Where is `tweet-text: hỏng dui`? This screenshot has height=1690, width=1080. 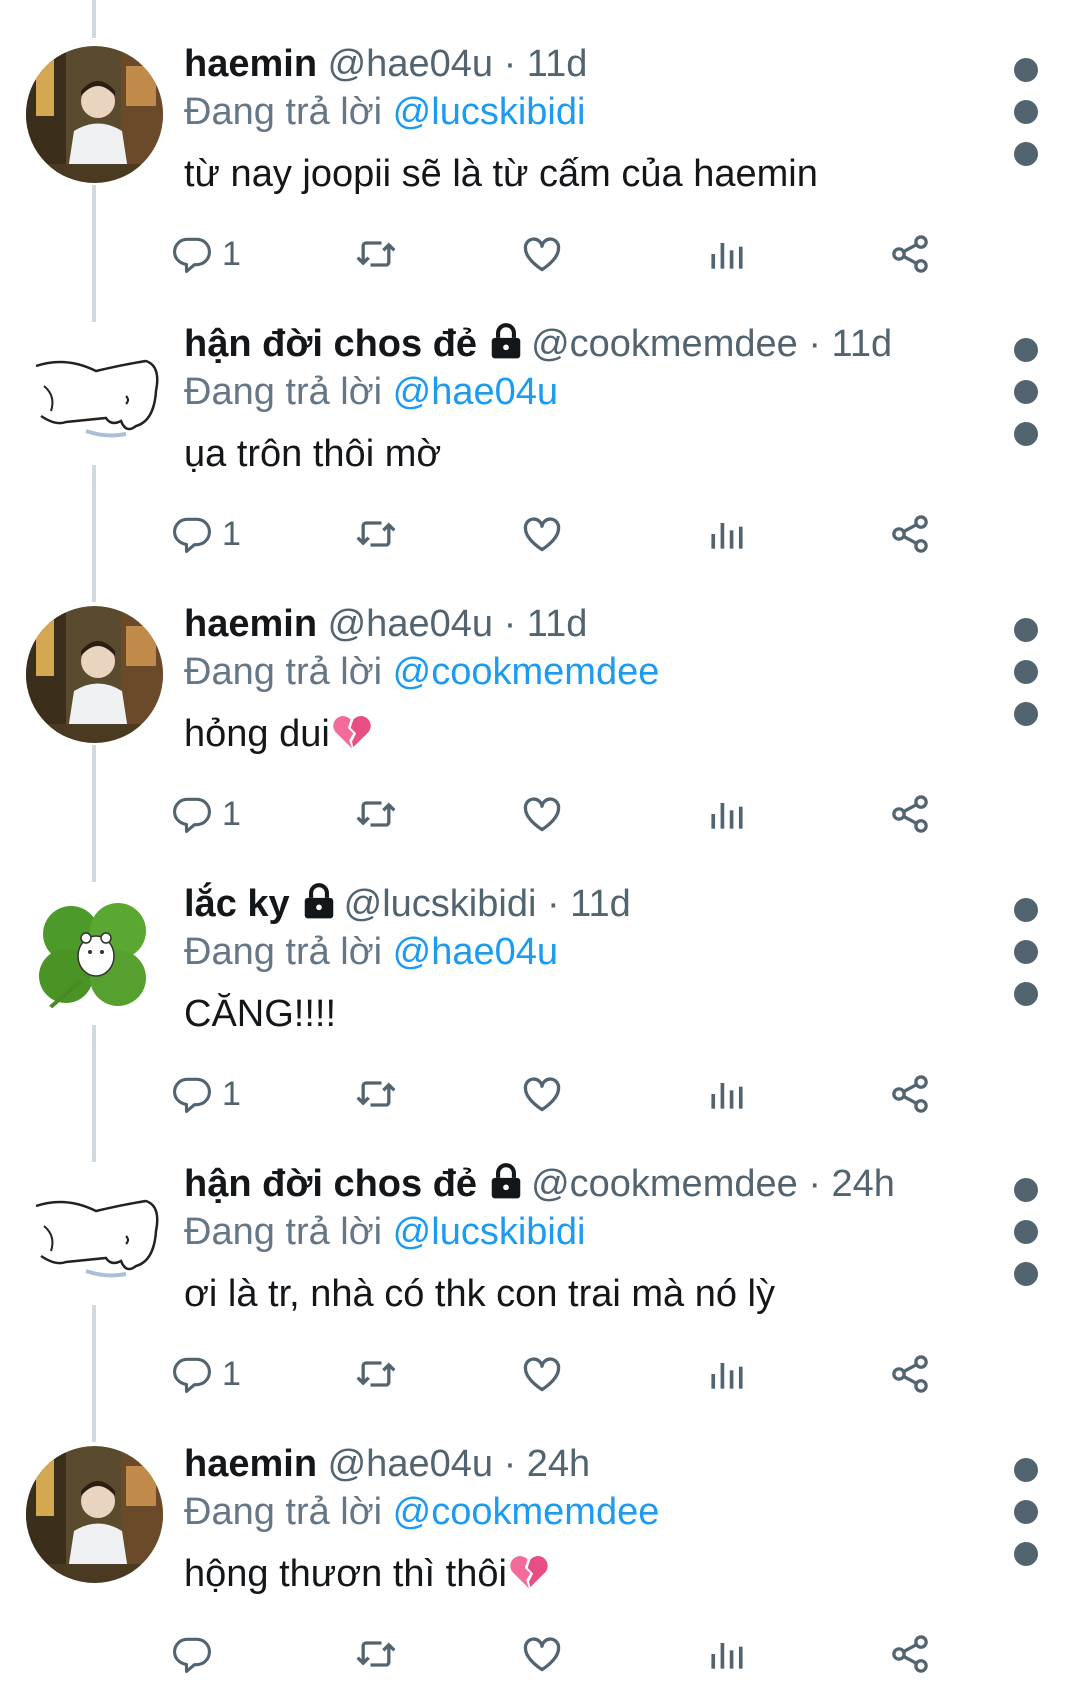 tweet-text: hỏng dui is located at coordinates (279, 734).